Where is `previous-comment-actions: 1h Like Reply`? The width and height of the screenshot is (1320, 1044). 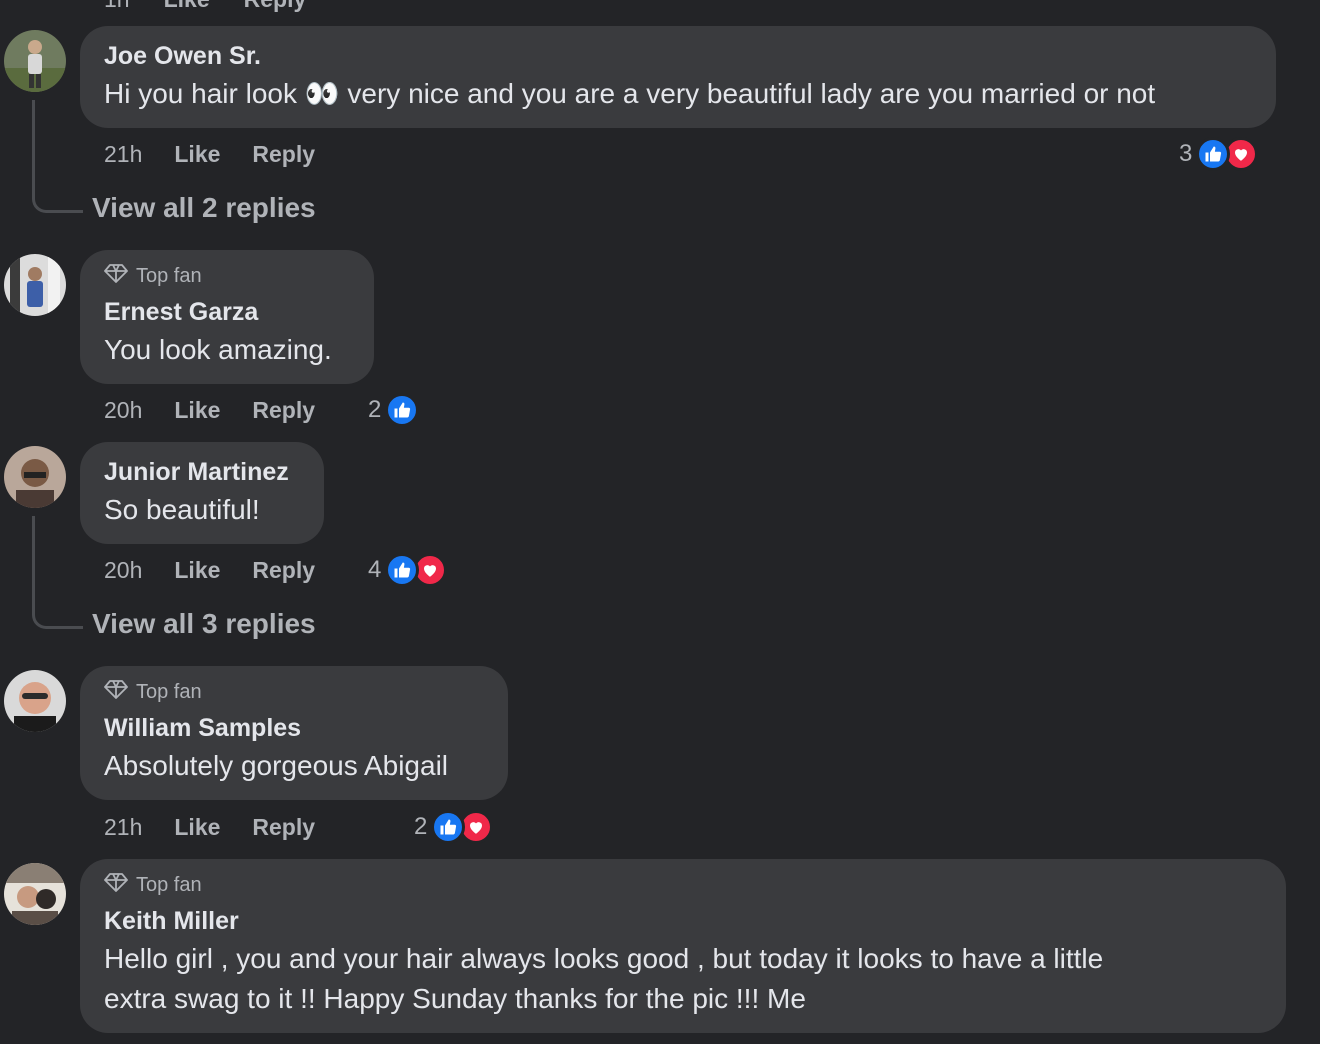 previous-comment-actions: 1h Like Reply is located at coordinates (205, 6).